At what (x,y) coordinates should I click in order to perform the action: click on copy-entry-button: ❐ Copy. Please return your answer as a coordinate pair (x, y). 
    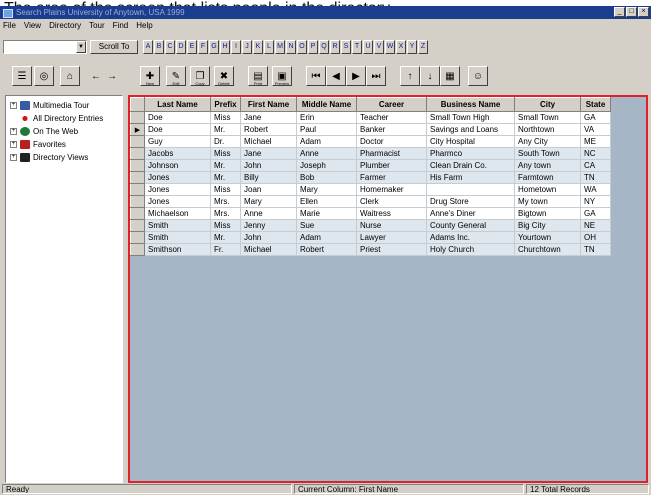
    Looking at the image, I should click on (200, 76).